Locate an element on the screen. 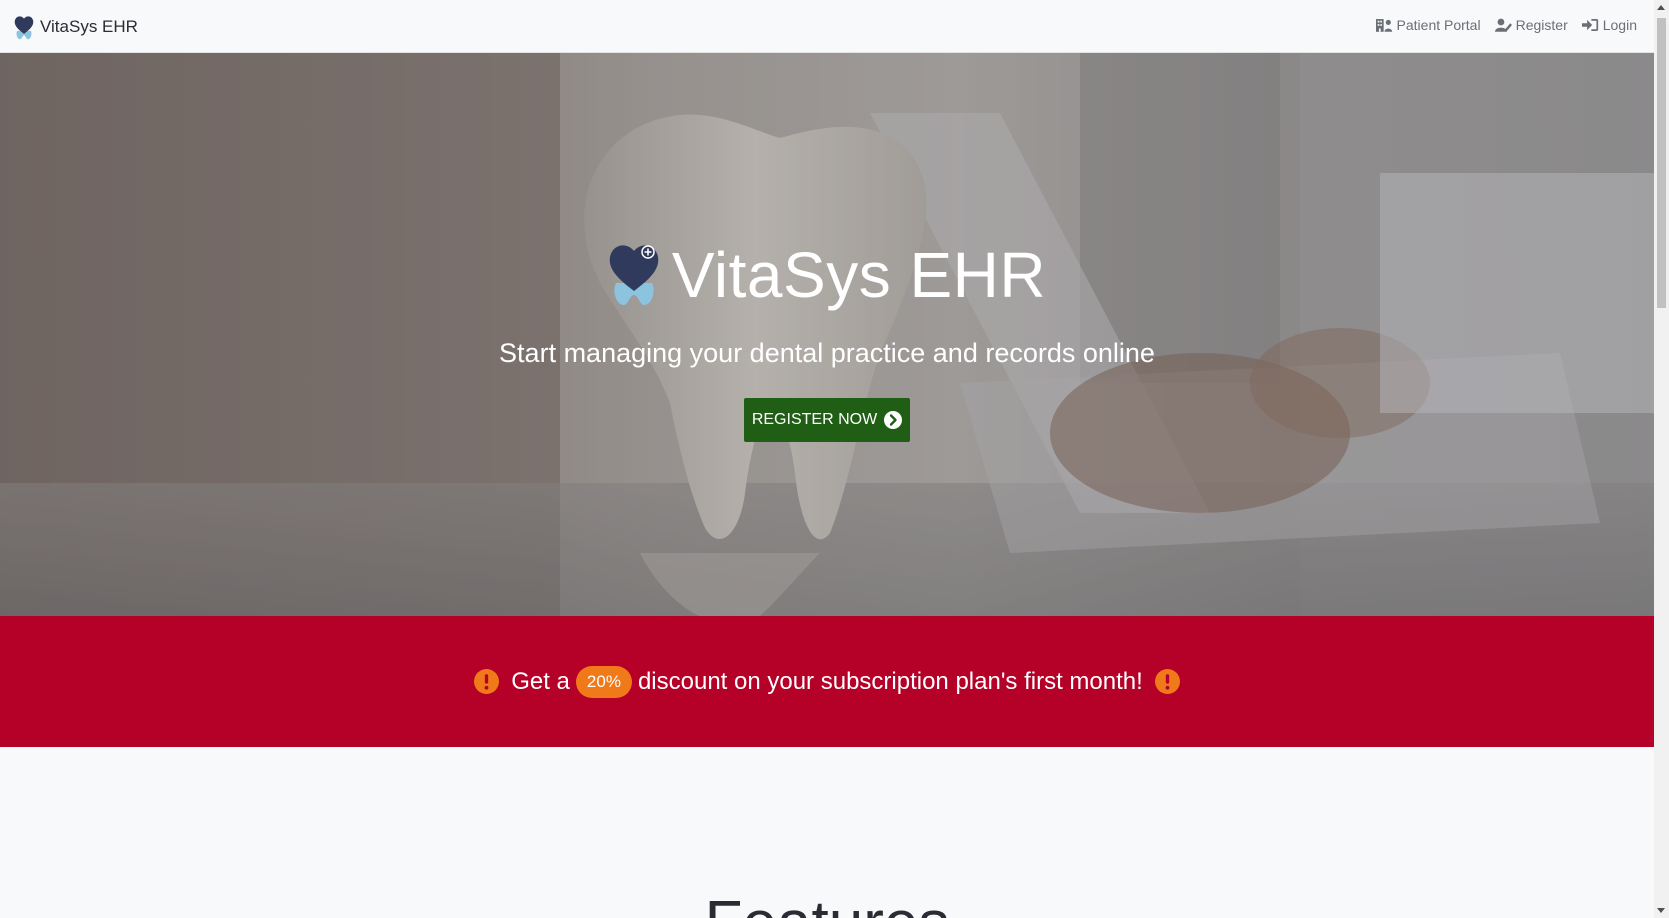 This screenshot has height=918, width=1669. nav-link-register: Register is located at coordinates (1531, 25).